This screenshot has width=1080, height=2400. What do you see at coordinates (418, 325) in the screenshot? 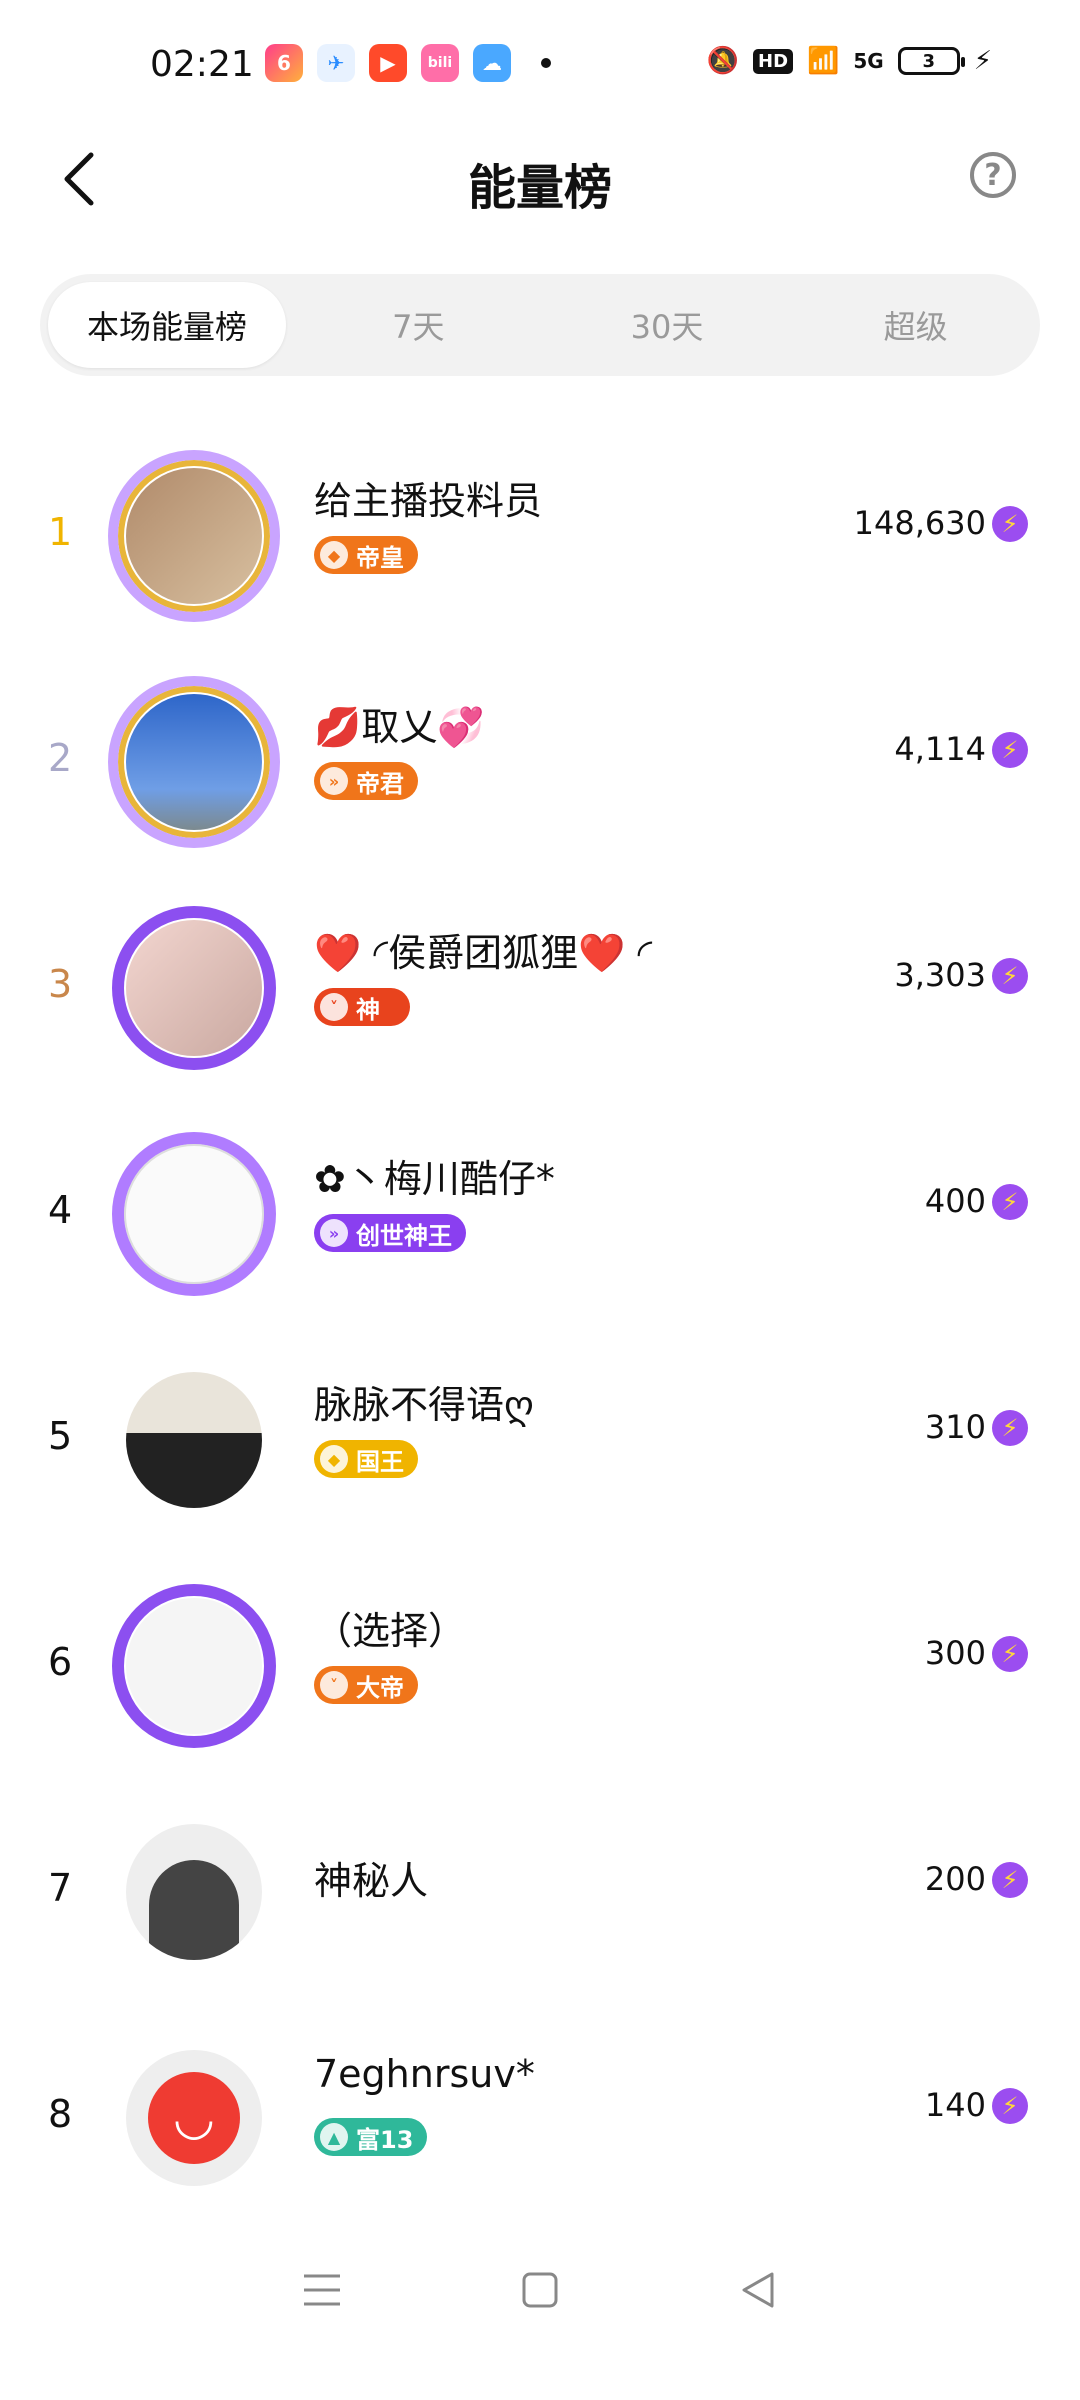
I see `tab-7-days: 7天` at bounding box center [418, 325].